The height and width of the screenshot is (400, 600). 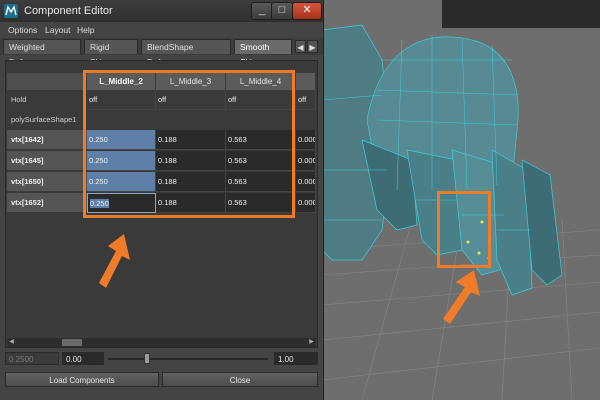 I want to click on column-header-partial, so click(x=306, y=81).